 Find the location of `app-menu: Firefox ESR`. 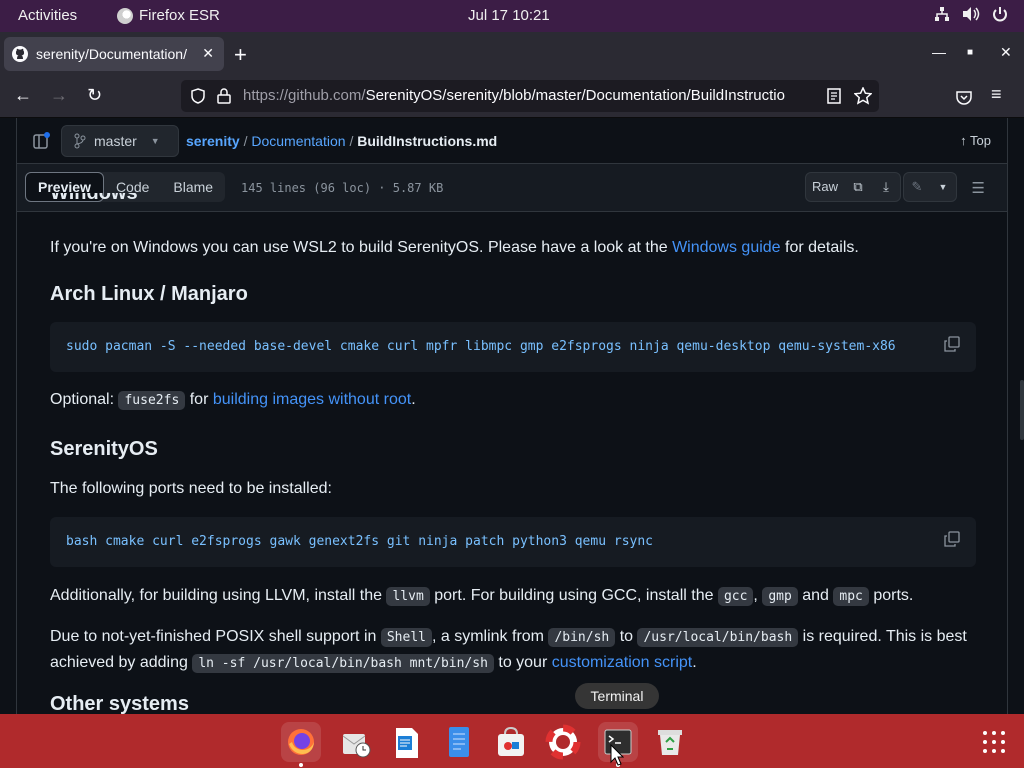

app-menu: Firefox ESR is located at coordinates (168, 15).